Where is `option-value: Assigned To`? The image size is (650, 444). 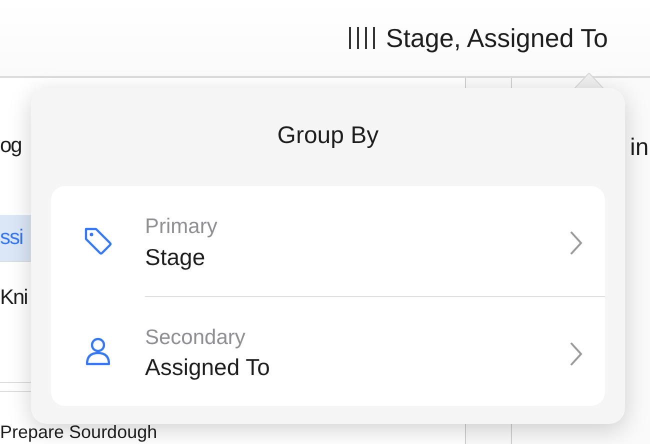
option-value: Assigned To is located at coordinates (208, 367).